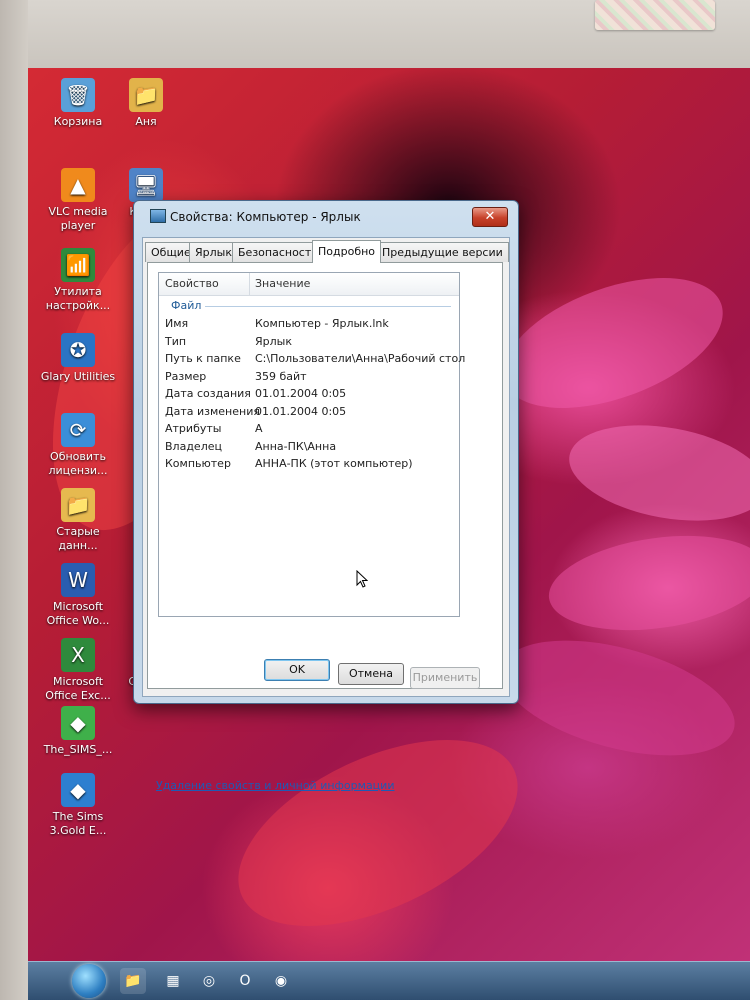 This screenshot has width=750, height=1000. Describe the element at coordinates (14, 500) in the screenshot. I see `monitor-bezel-left` at that location.